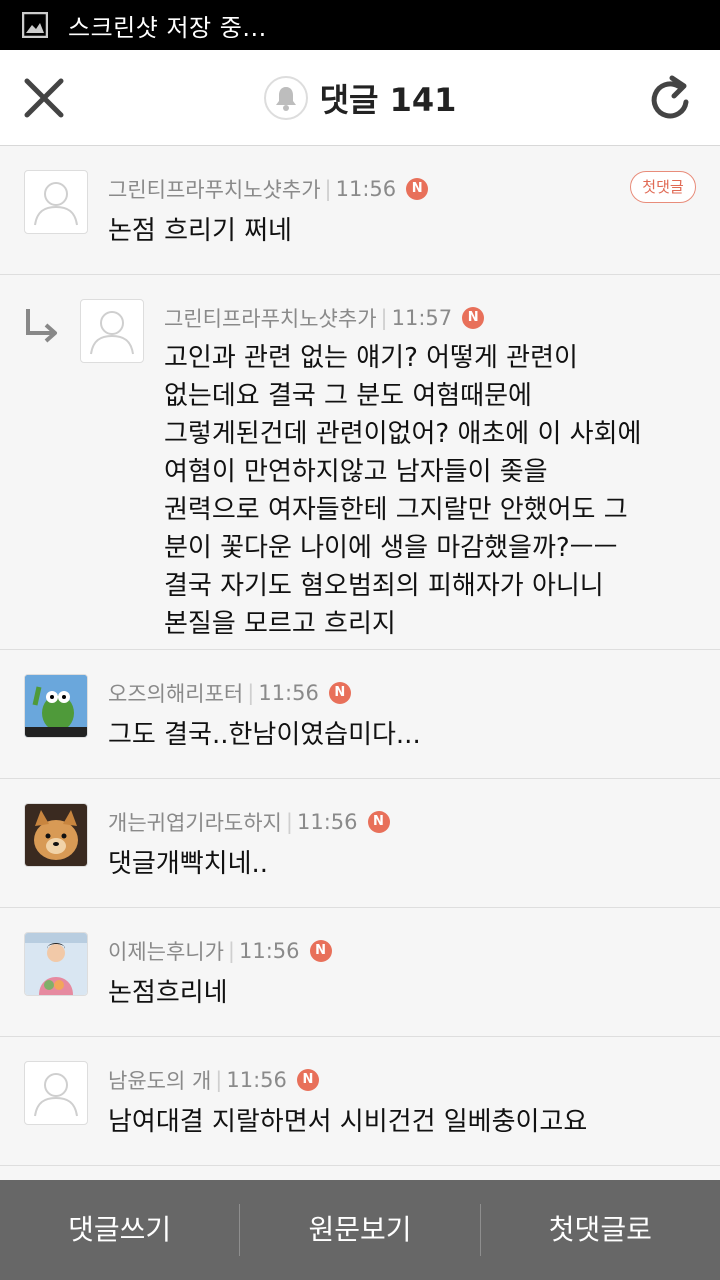 The image size is (720, 1280). I want to click on comment-meta: 남윤도의 개 | 11:56 N, so click(213, 1080).